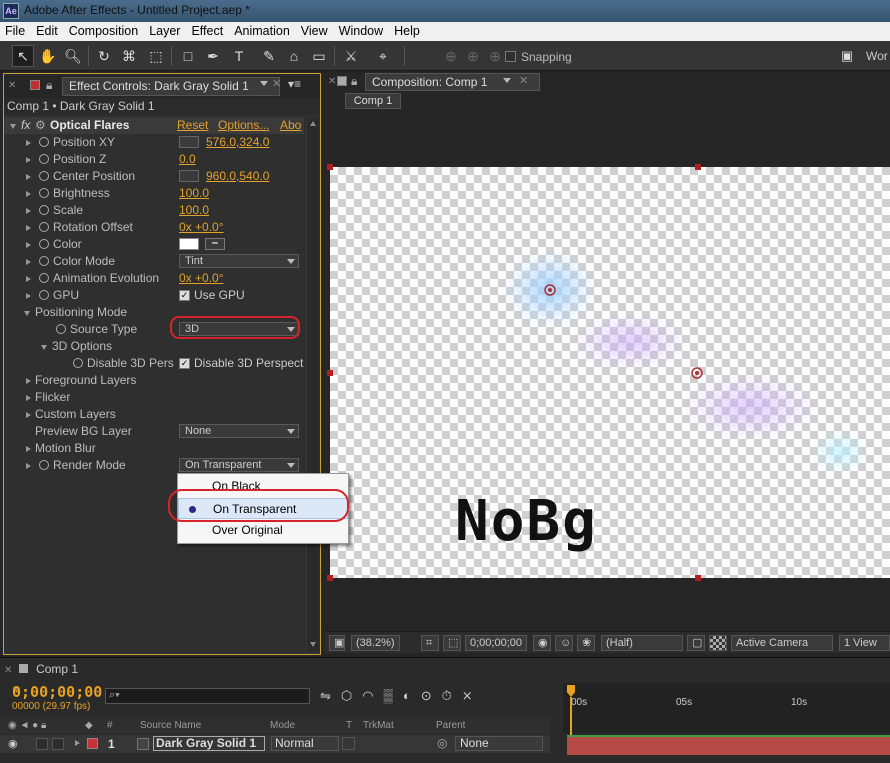 The width and height of the screenshot is (890, 763). Describe the element at coordinates (239, 431) in the screenshot. I see `preview-bg-dropdown: None` at that location.